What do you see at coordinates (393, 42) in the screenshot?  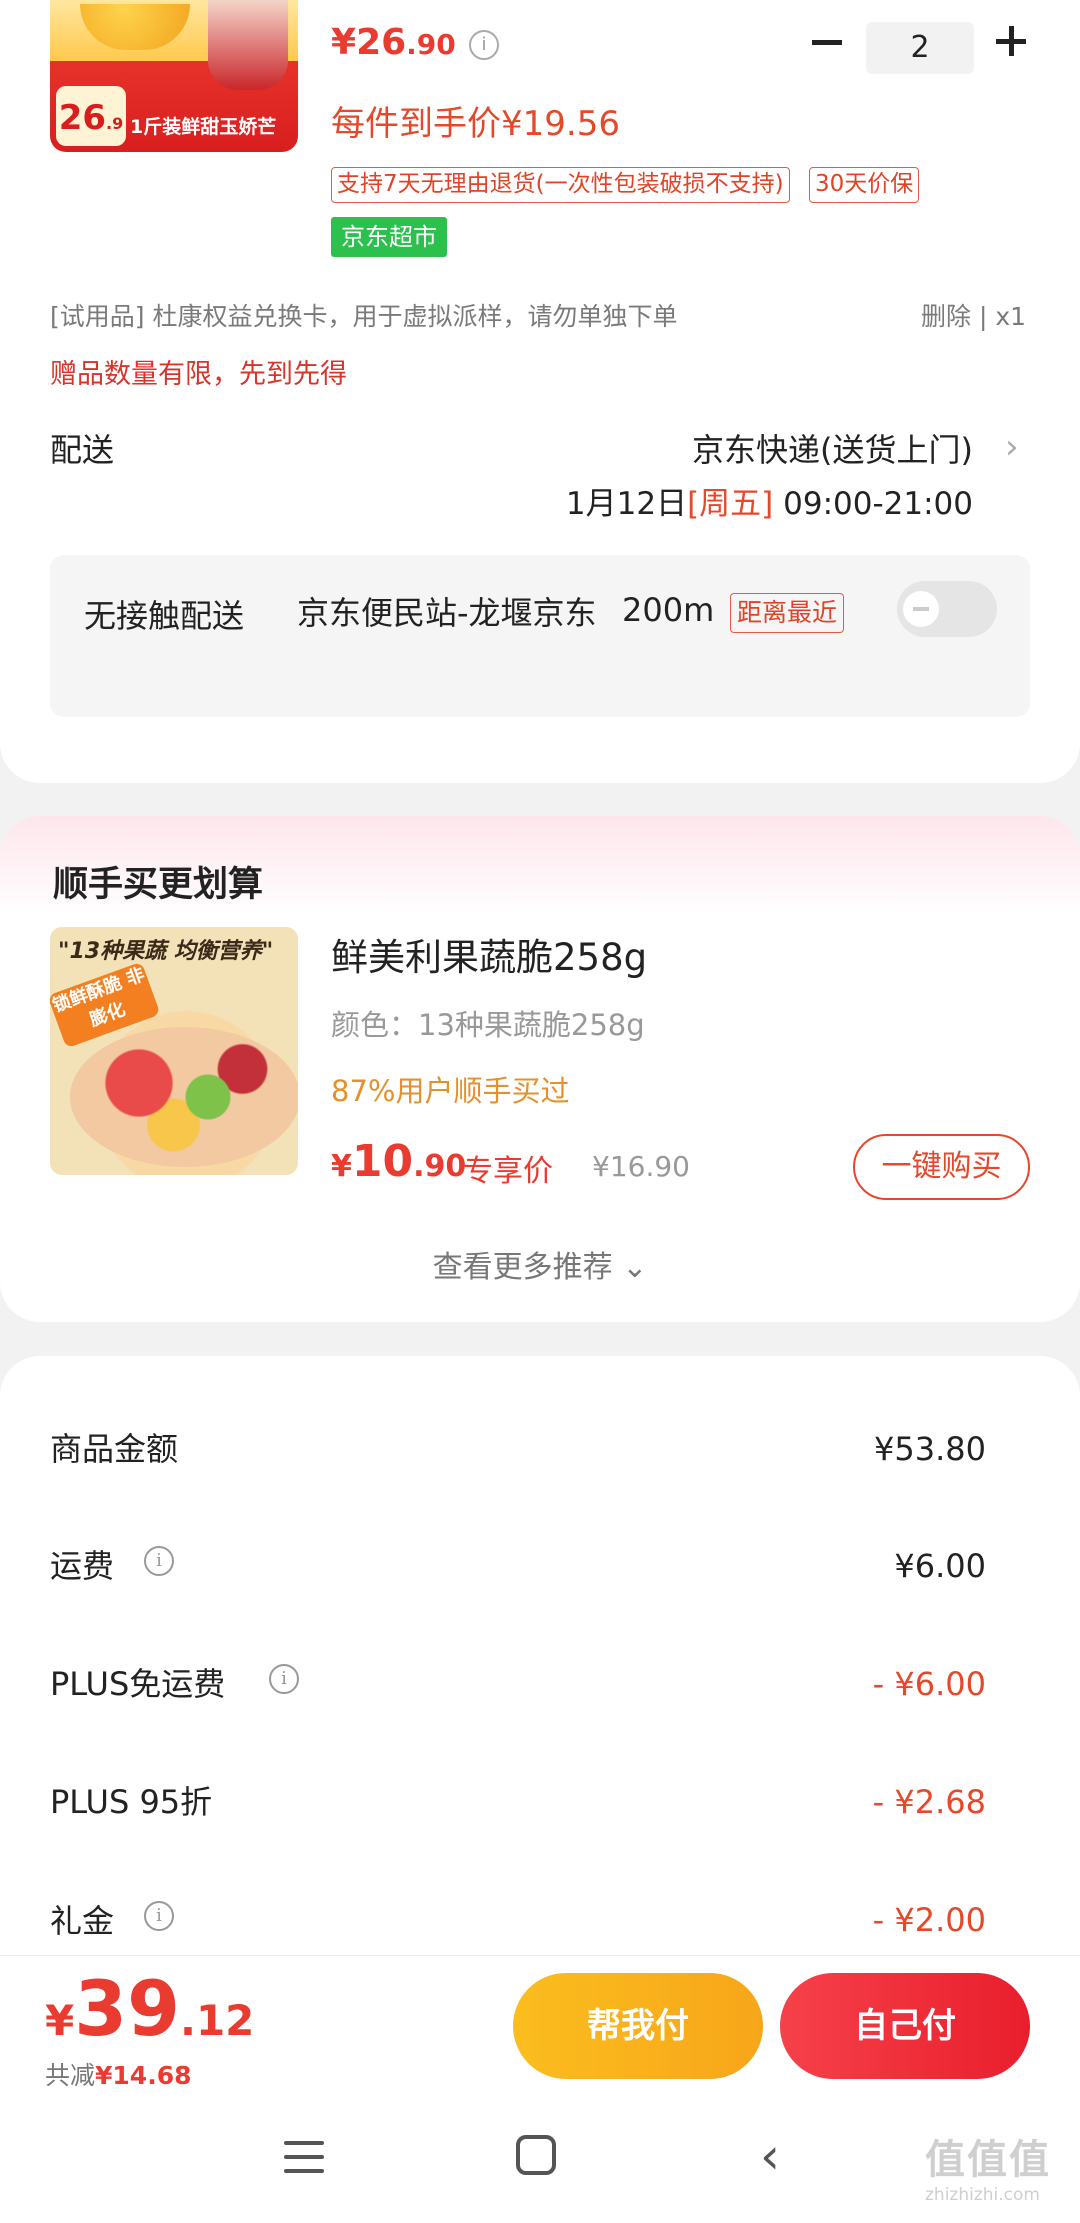 I see `product-price: ¥26.90` at bounding box center [393, 42].